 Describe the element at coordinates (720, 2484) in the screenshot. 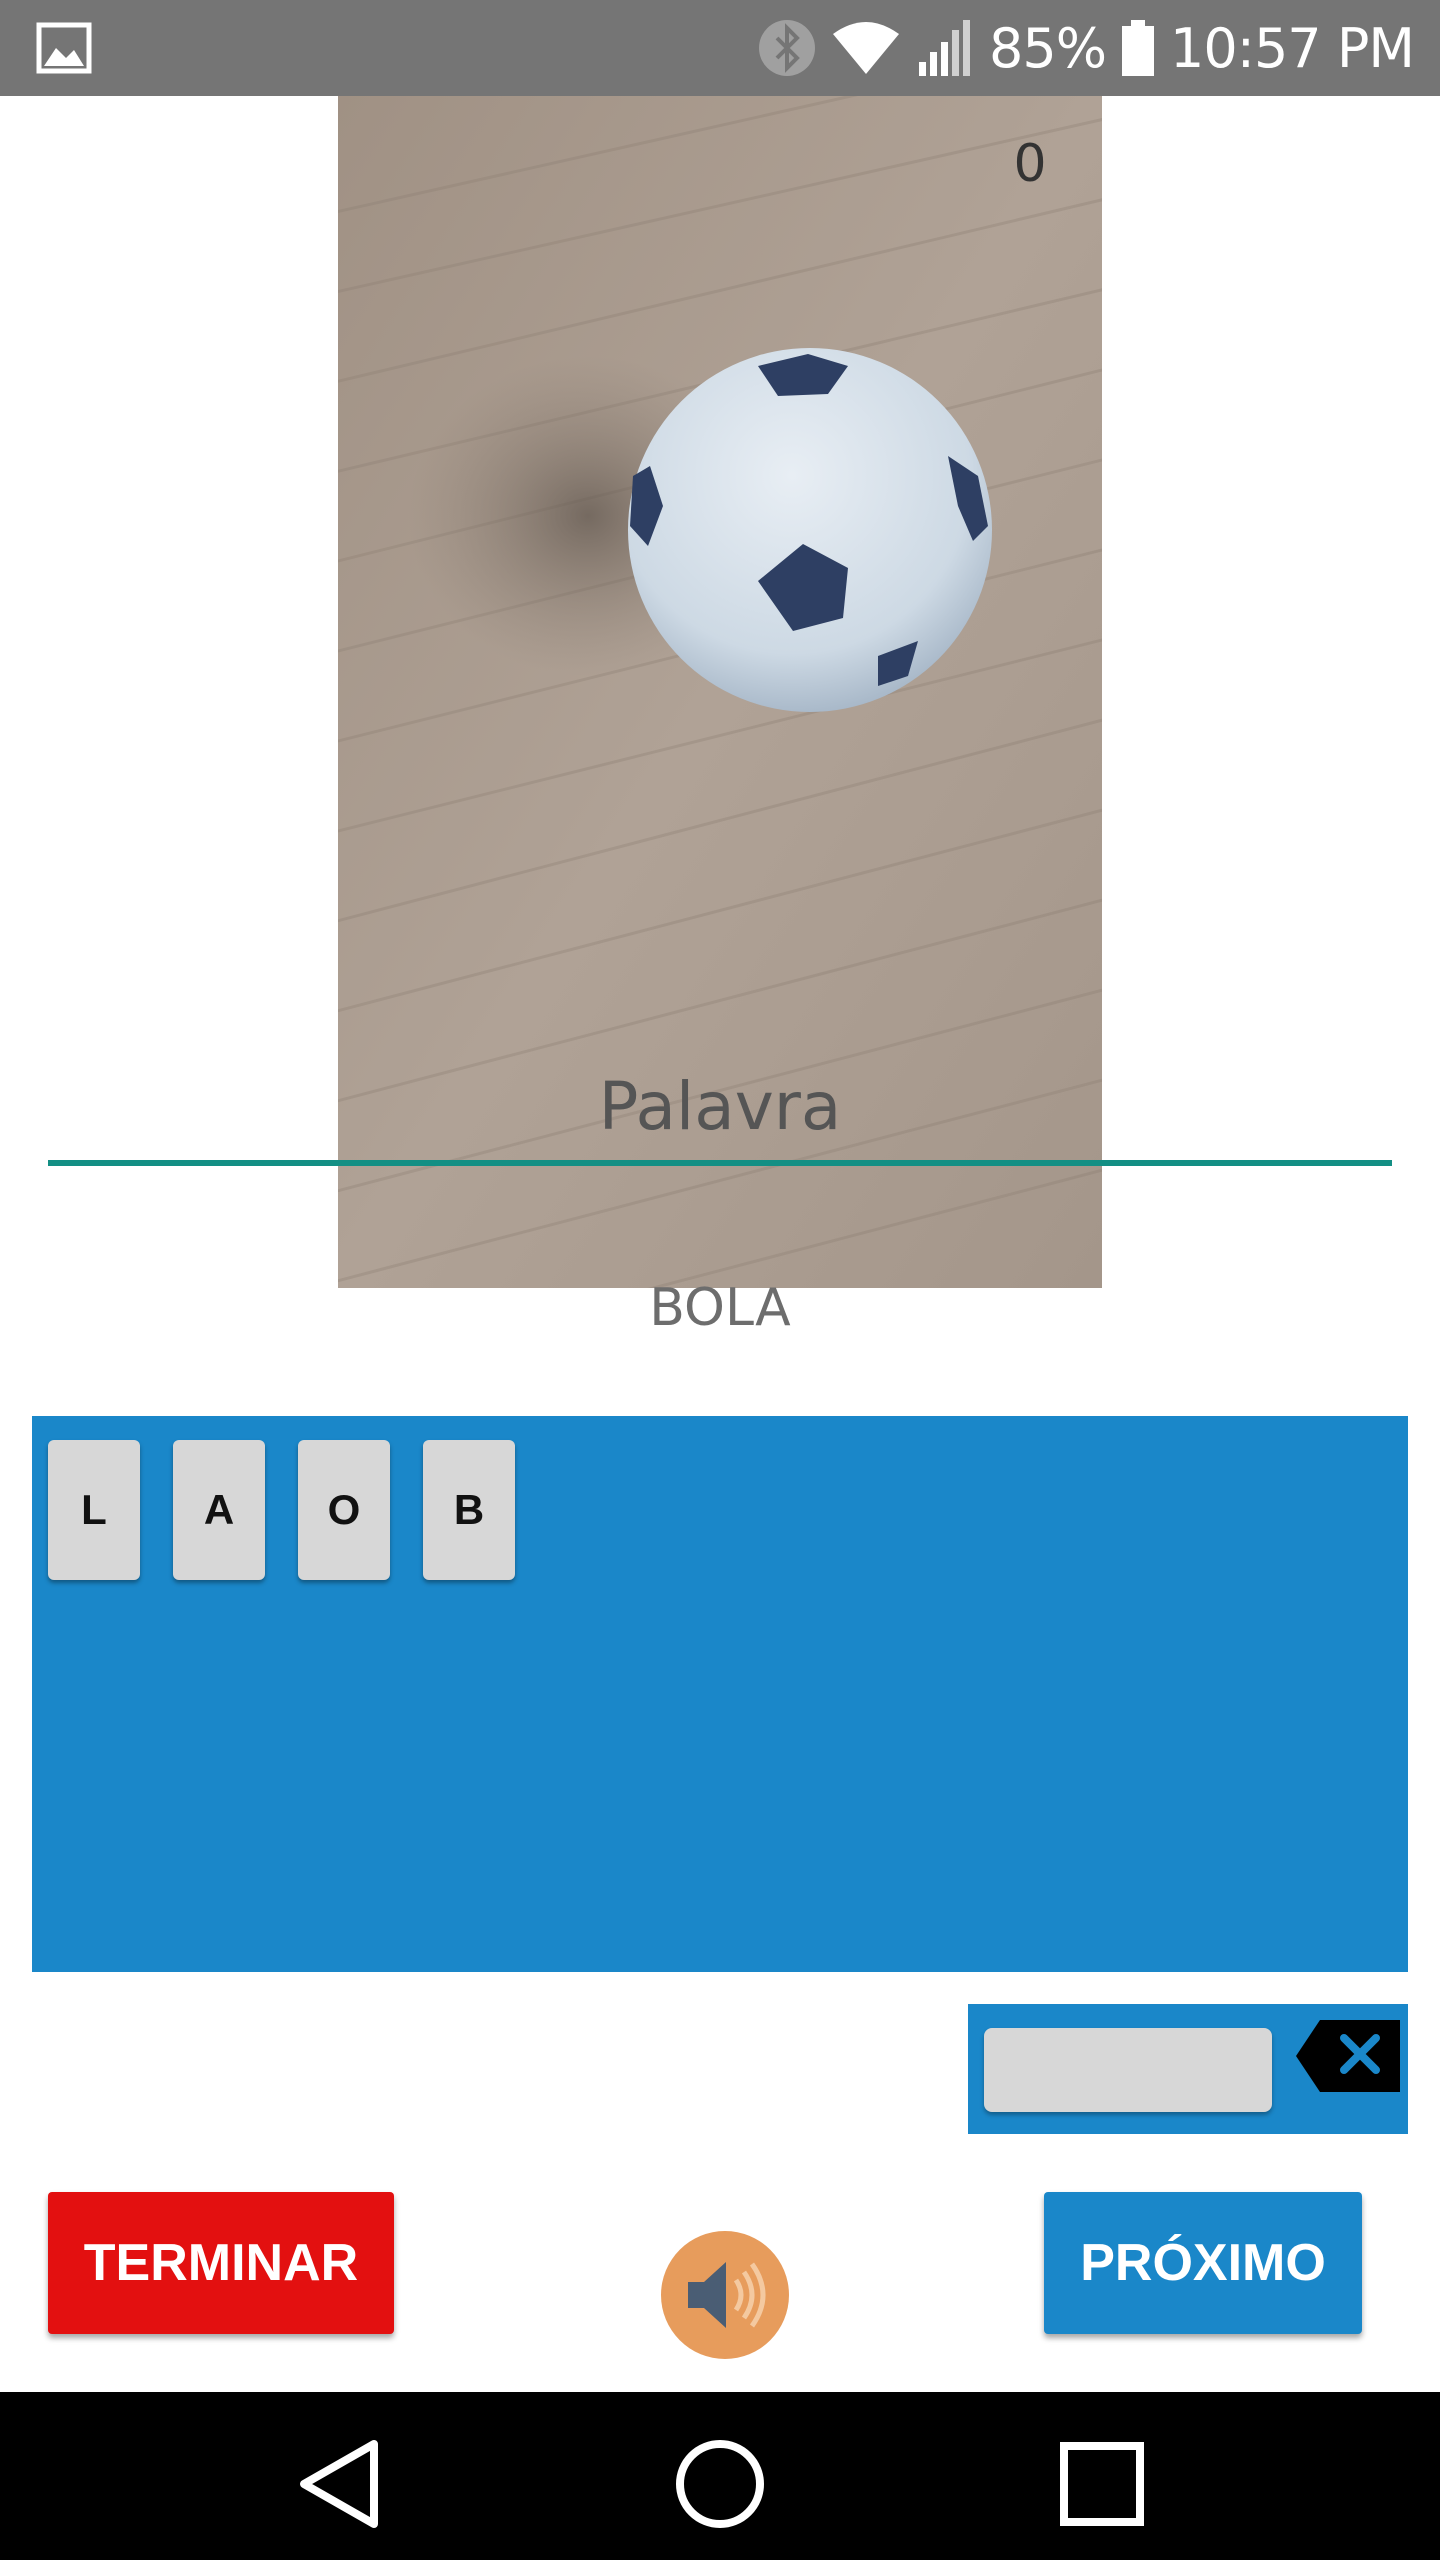

I see `home-icon` at that location.